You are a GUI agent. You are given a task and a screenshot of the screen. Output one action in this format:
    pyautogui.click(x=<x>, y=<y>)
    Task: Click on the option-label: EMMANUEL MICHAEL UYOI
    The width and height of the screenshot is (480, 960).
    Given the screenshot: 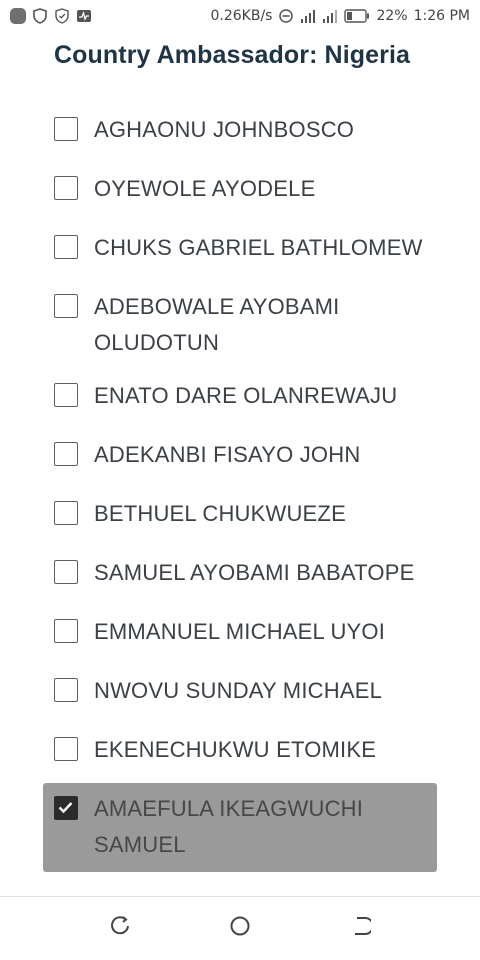 What is the action you would take?
    pyautogui.click(x=240, y=631)
    